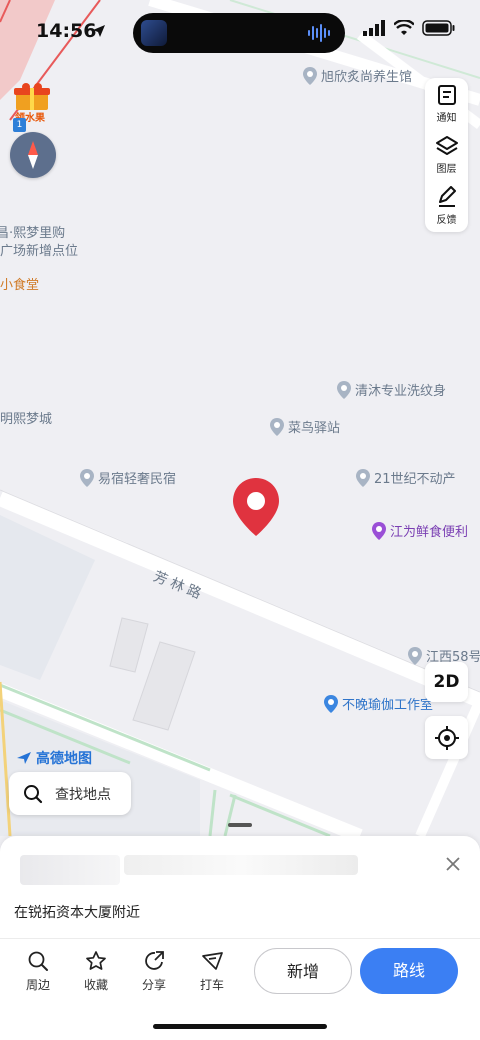  Describe the element at coordinates (453, 864) in the screenshot. I see `close-icon` at that location.